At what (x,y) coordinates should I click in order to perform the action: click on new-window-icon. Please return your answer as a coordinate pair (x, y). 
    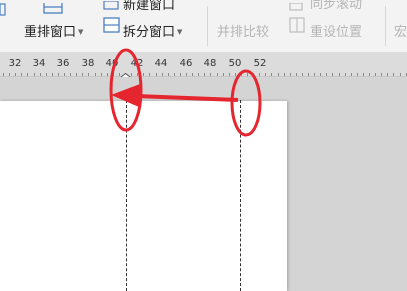
    Looking at the image, I should click on (111, 5).